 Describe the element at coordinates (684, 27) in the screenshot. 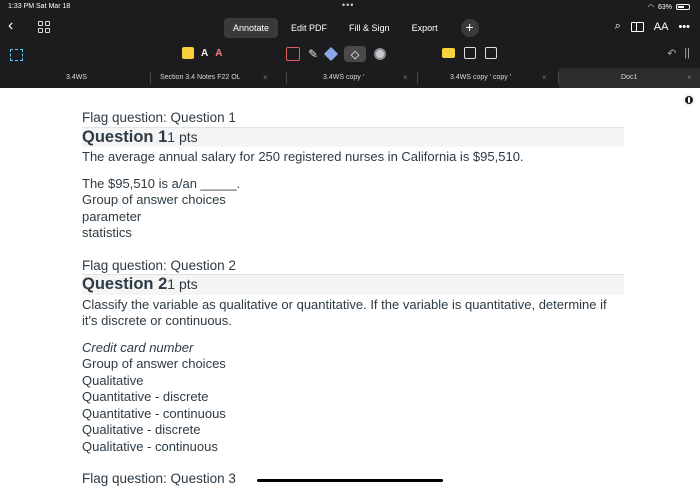

I see `more-icon: •••` at that location.